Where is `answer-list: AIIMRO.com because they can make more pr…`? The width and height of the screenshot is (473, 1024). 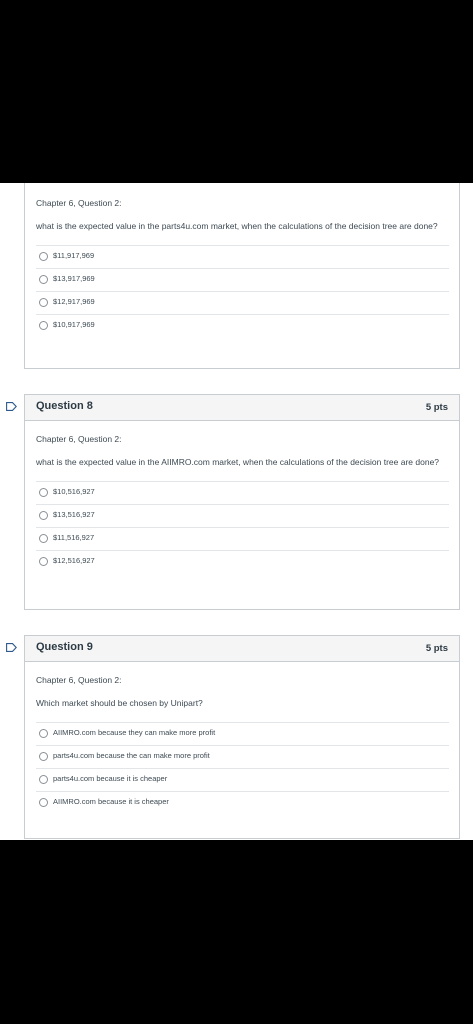 answer-list: AIIMRO.com because they can make more pr… is located at coordinates (242, 767).